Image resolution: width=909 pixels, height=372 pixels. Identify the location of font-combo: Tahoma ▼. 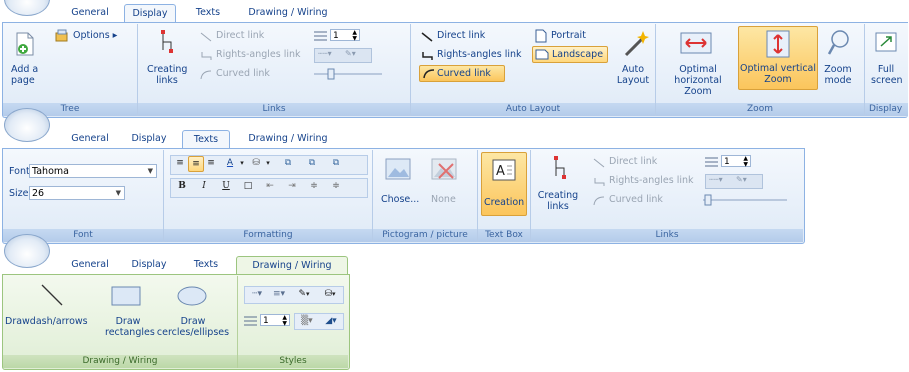
(93, 171).